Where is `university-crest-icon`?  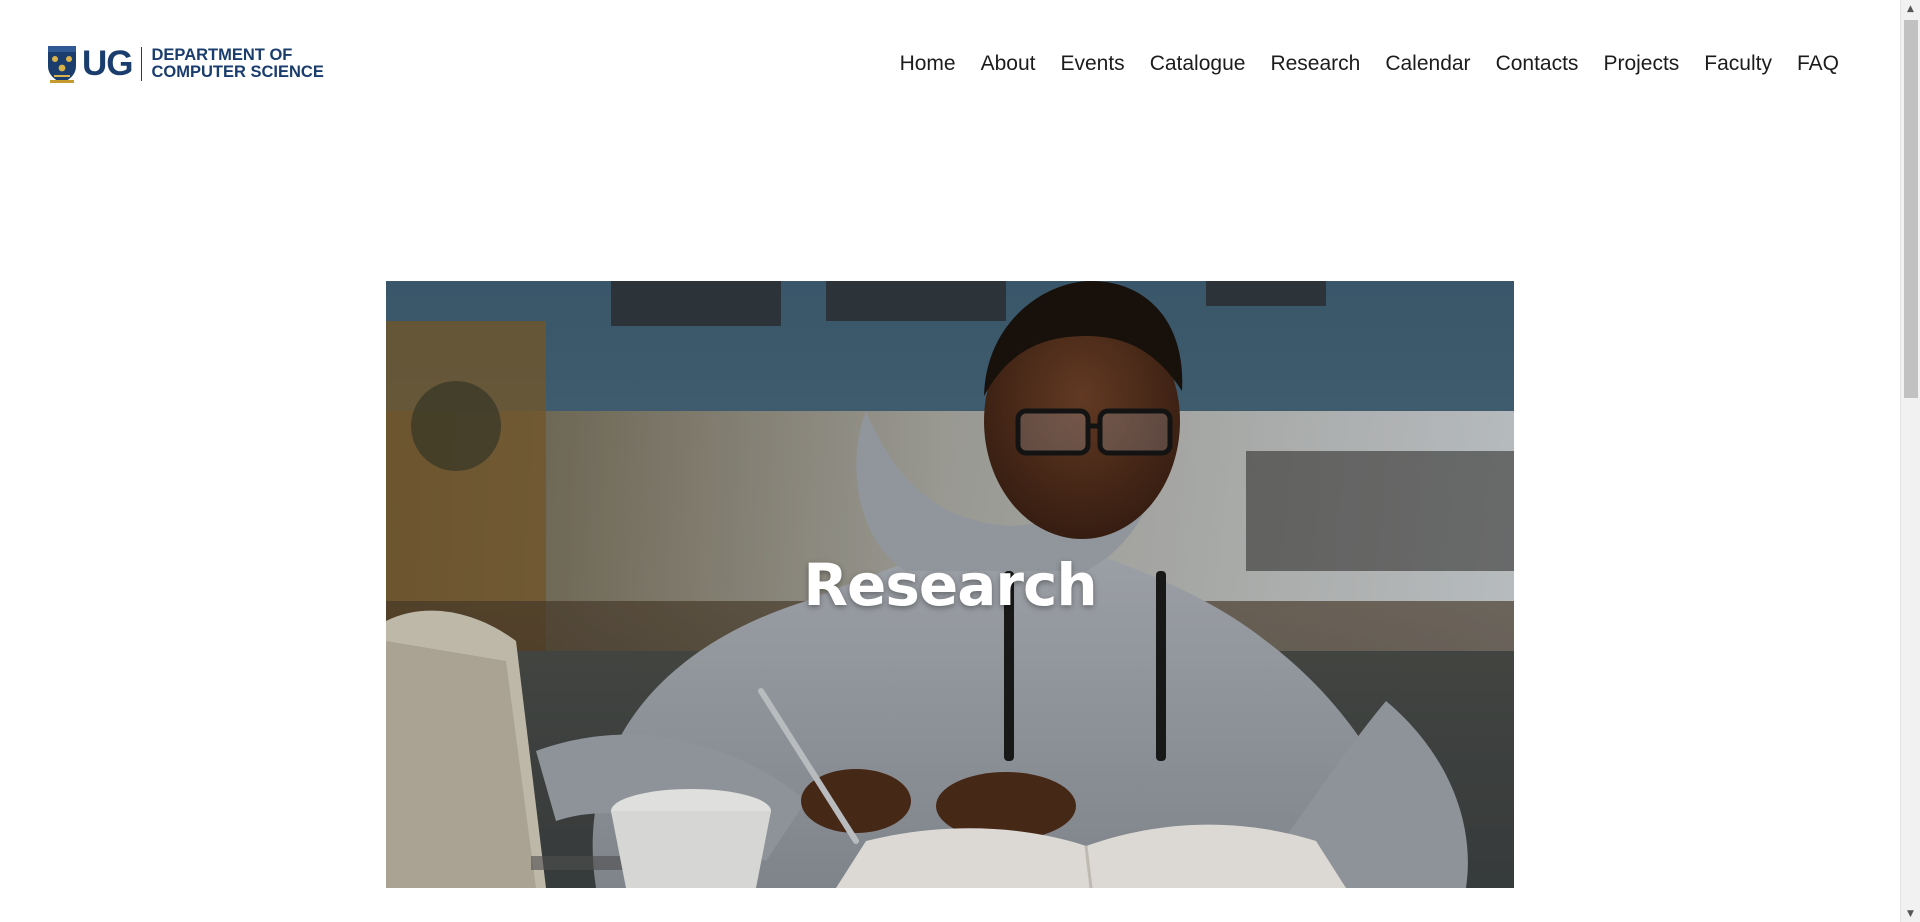 university-crest-icon is located at coordinates (62, 64).